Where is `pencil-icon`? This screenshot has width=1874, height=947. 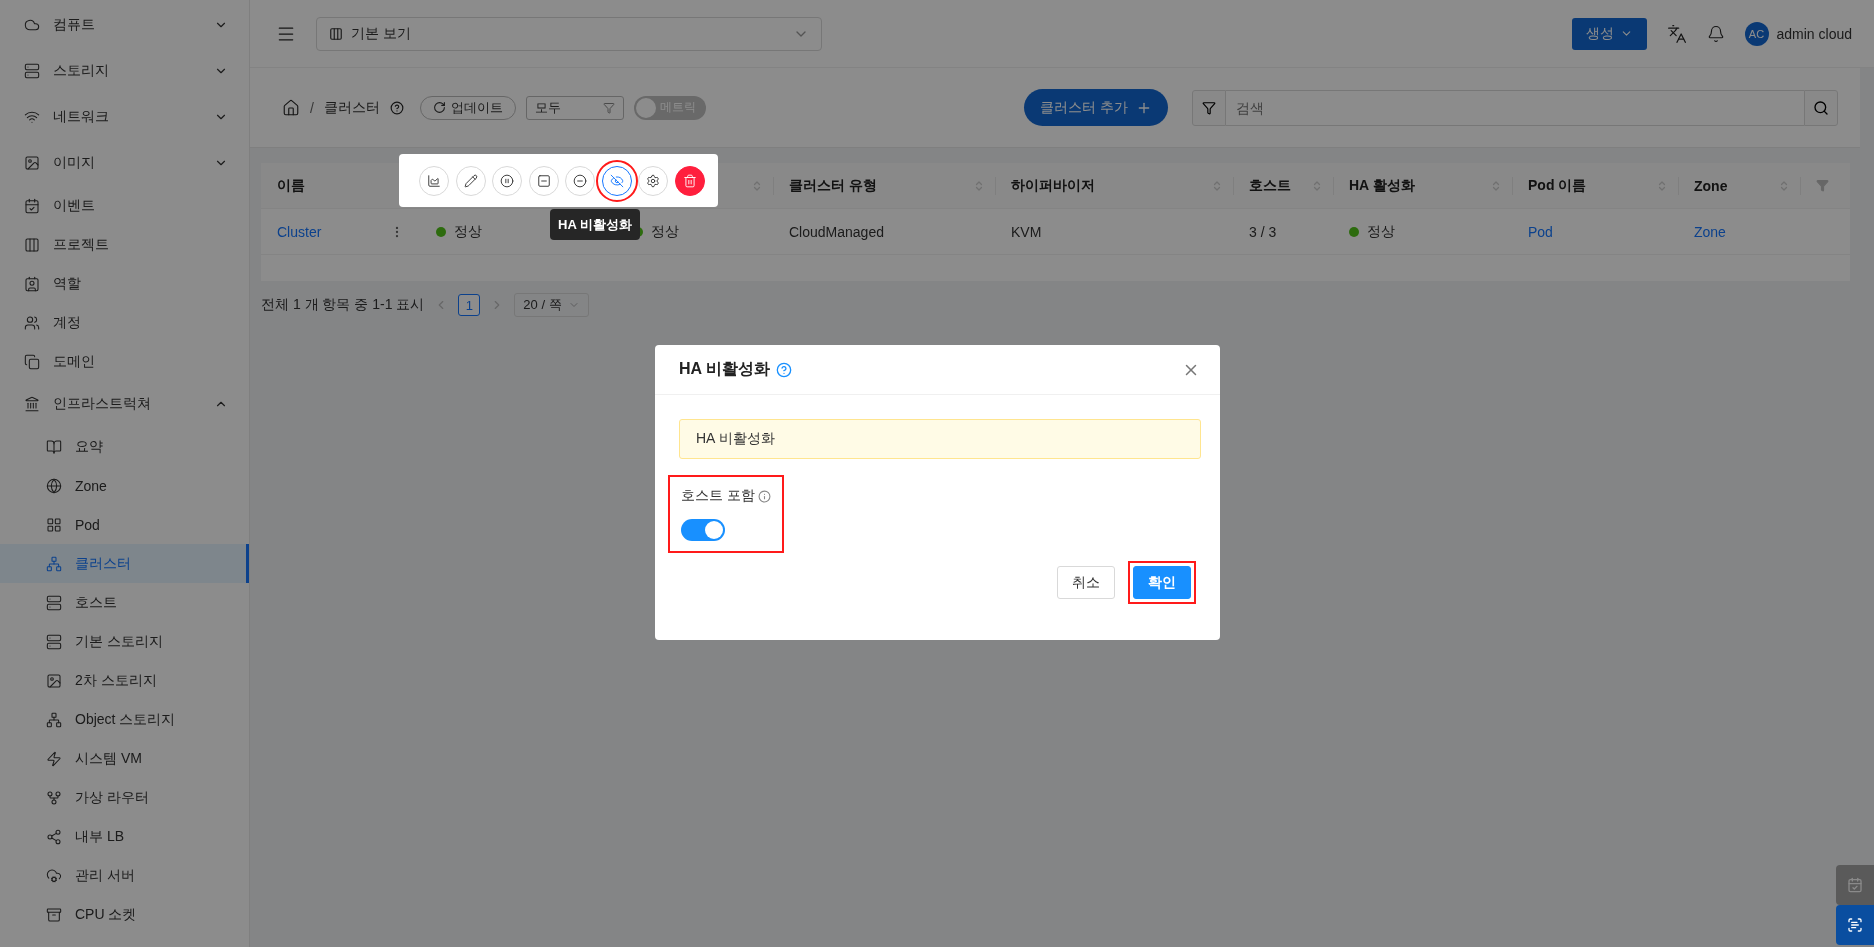
pencil-icon is located at coordinates (470, 180).